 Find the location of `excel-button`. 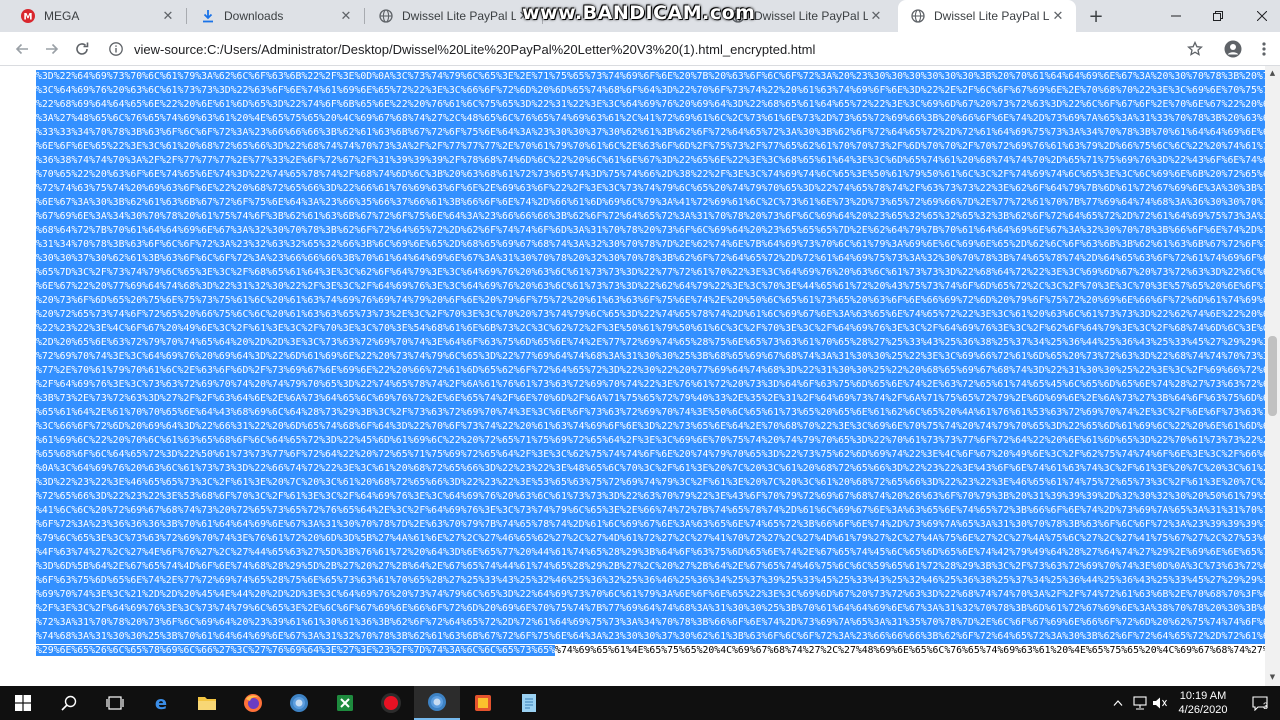

excel-button is located at coordinates (345, 703).